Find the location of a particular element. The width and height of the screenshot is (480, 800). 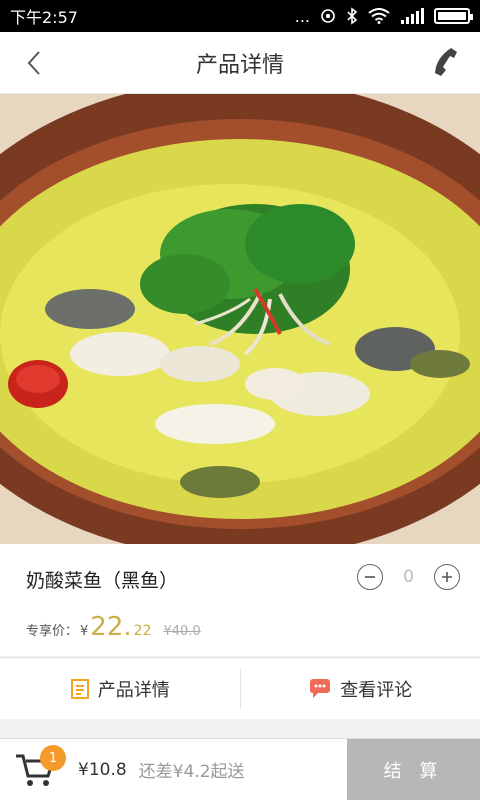

quantity-value: 0 is located at coordinates (408, 577).